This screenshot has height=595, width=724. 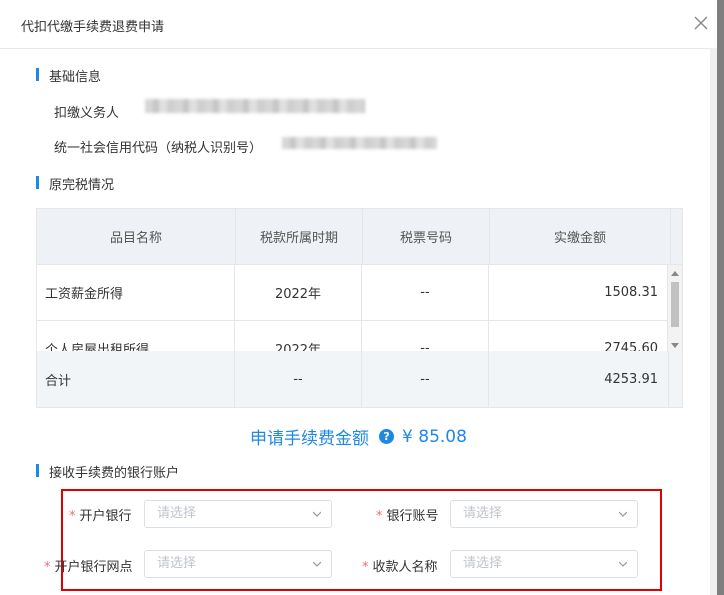 What do you see at coordinates (75, 183) in the screenshot?
I see `section-tax-status: 原完税情况` at bounding box center [75, 183].